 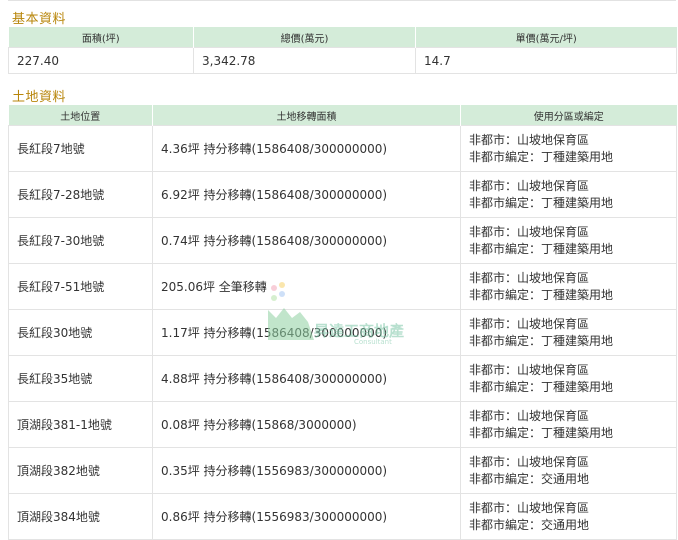 I want to click on basic-header-row: 面積(坪) 總價(萬元) 單價(萬元/坪), so click(x=342, y=37).